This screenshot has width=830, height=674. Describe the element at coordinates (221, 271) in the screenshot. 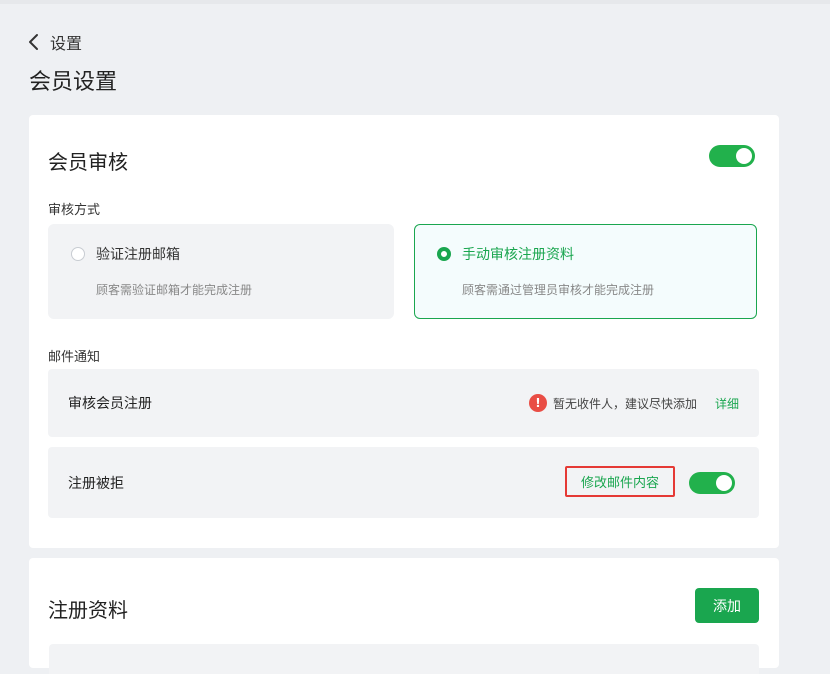

I see `option-verify-email: 验证注册邮箱 顾客需验证邮箱才能完成注册` at that location.